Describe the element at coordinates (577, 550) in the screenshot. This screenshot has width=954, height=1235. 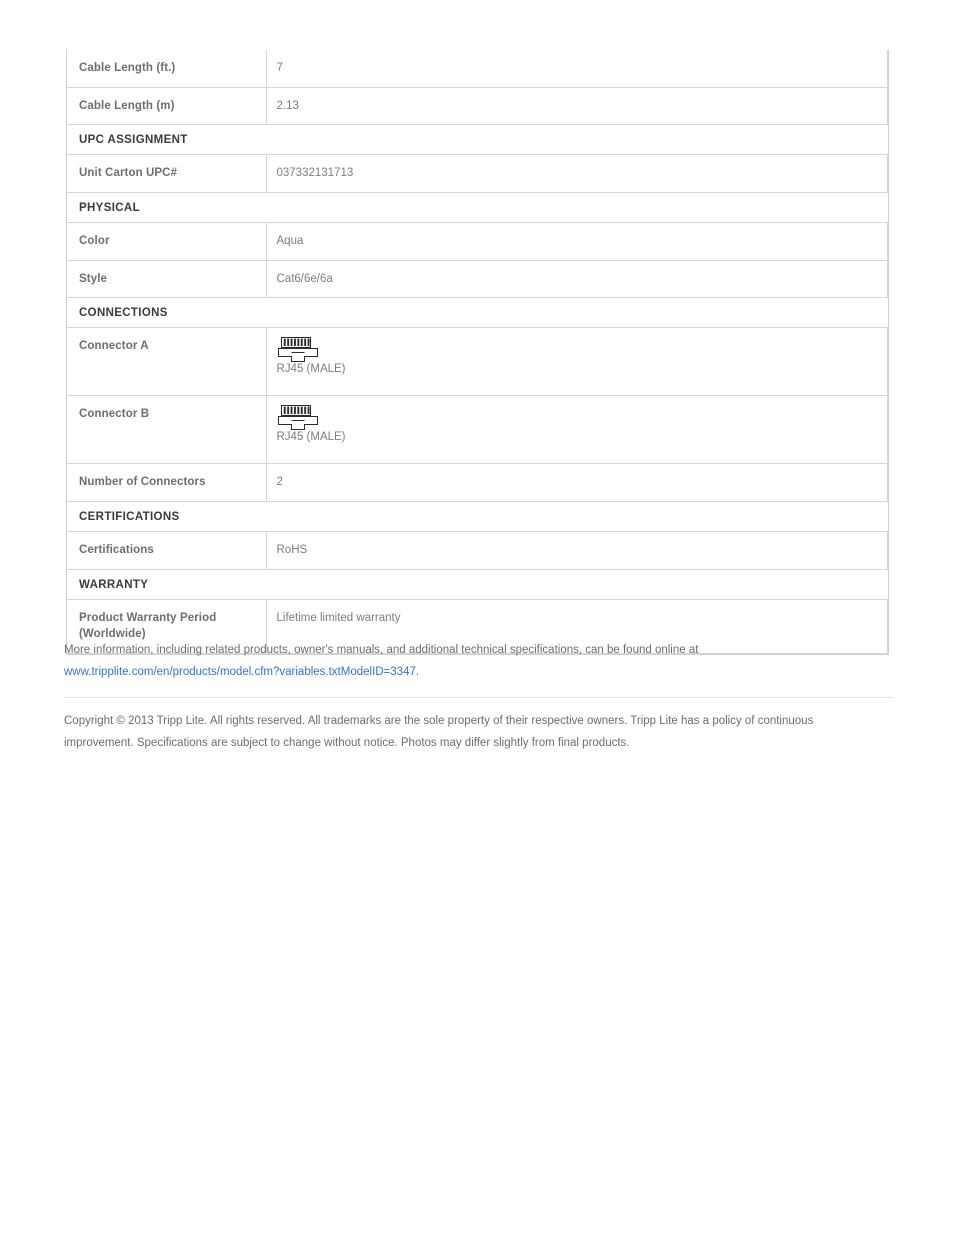
I see `spec-row-value: RoHS` at that location.